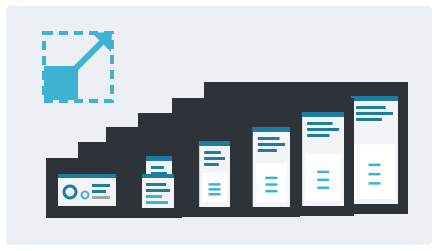 The height and width of the screenshot is (251, 438). I want to click on device-size-1-detail, so click(158, 191).